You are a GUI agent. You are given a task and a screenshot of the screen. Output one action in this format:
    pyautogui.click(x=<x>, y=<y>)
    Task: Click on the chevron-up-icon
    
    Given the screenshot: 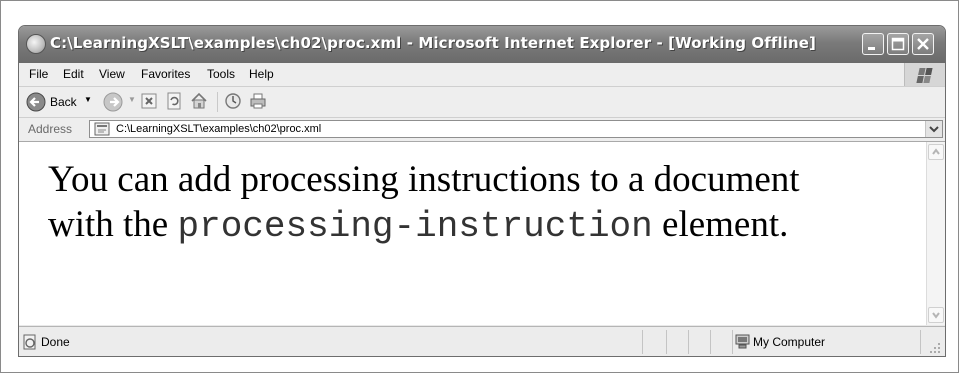 What is the action you would take?
    pyautogui.click(x=936, y=151)
    